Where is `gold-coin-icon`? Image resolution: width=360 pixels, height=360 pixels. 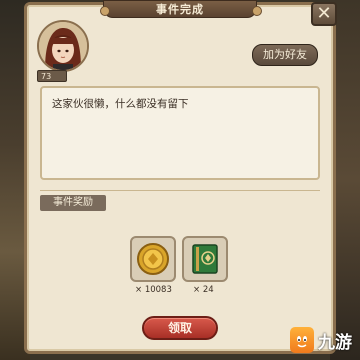
gold-coin-icon is located at coordinates (153, 259).